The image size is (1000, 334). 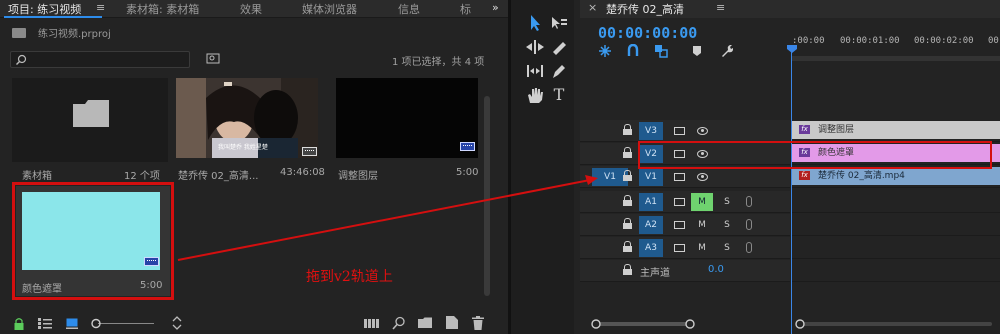 What do you see at coordinates (792, 49) in the screenshot?
I see `playhead-icon` at bounding box center [792, 49].